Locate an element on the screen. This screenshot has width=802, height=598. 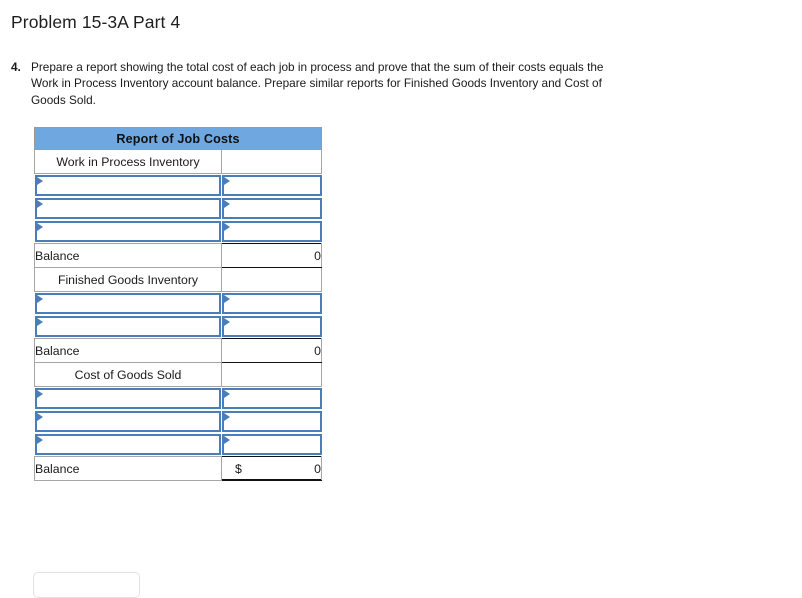
table-header-row: Report of Job Costs is located at coordinates (178, 138).